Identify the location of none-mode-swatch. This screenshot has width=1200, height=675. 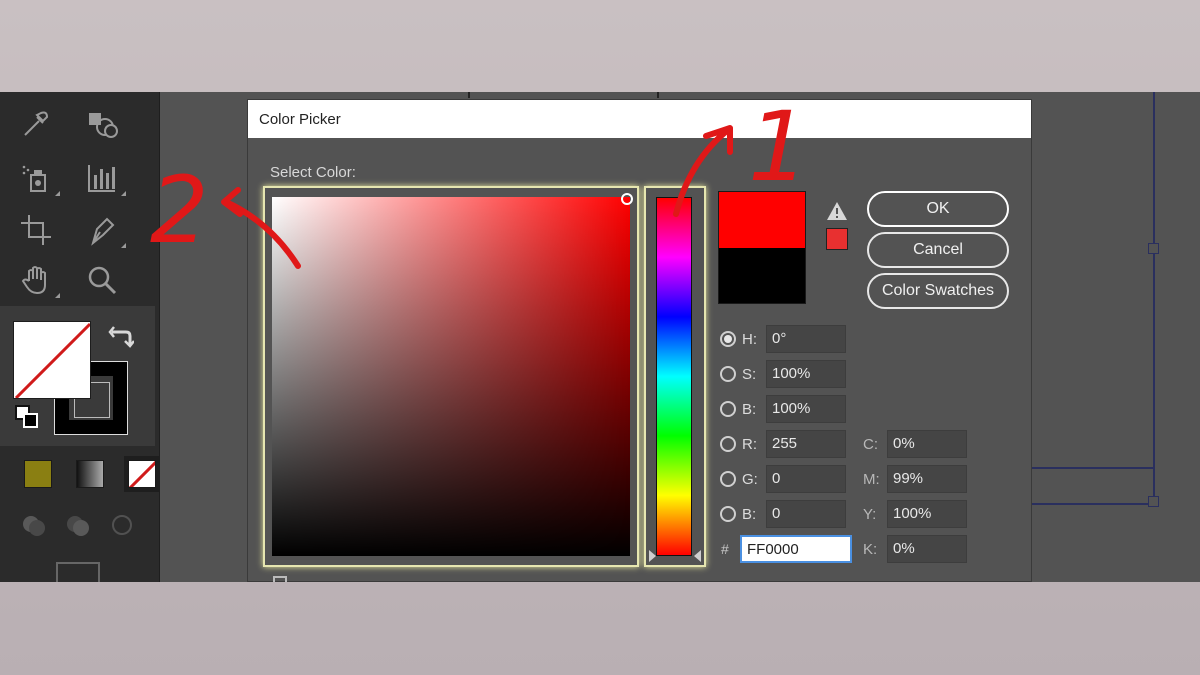
(142, 474).